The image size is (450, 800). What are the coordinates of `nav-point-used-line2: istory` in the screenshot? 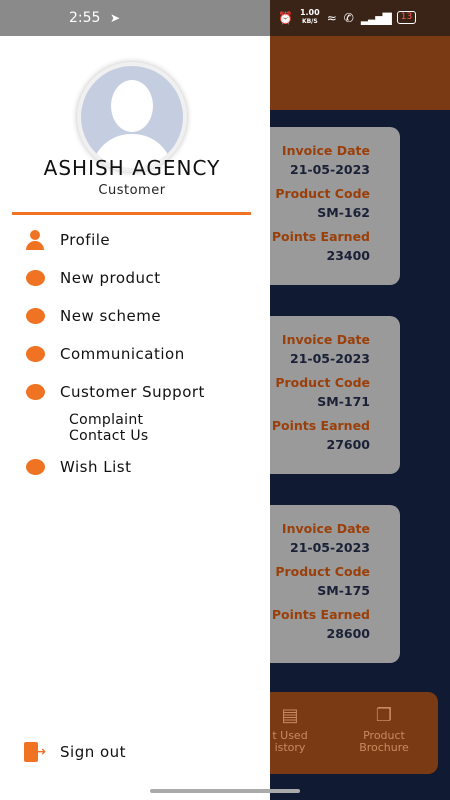 It's located at (290, 747).